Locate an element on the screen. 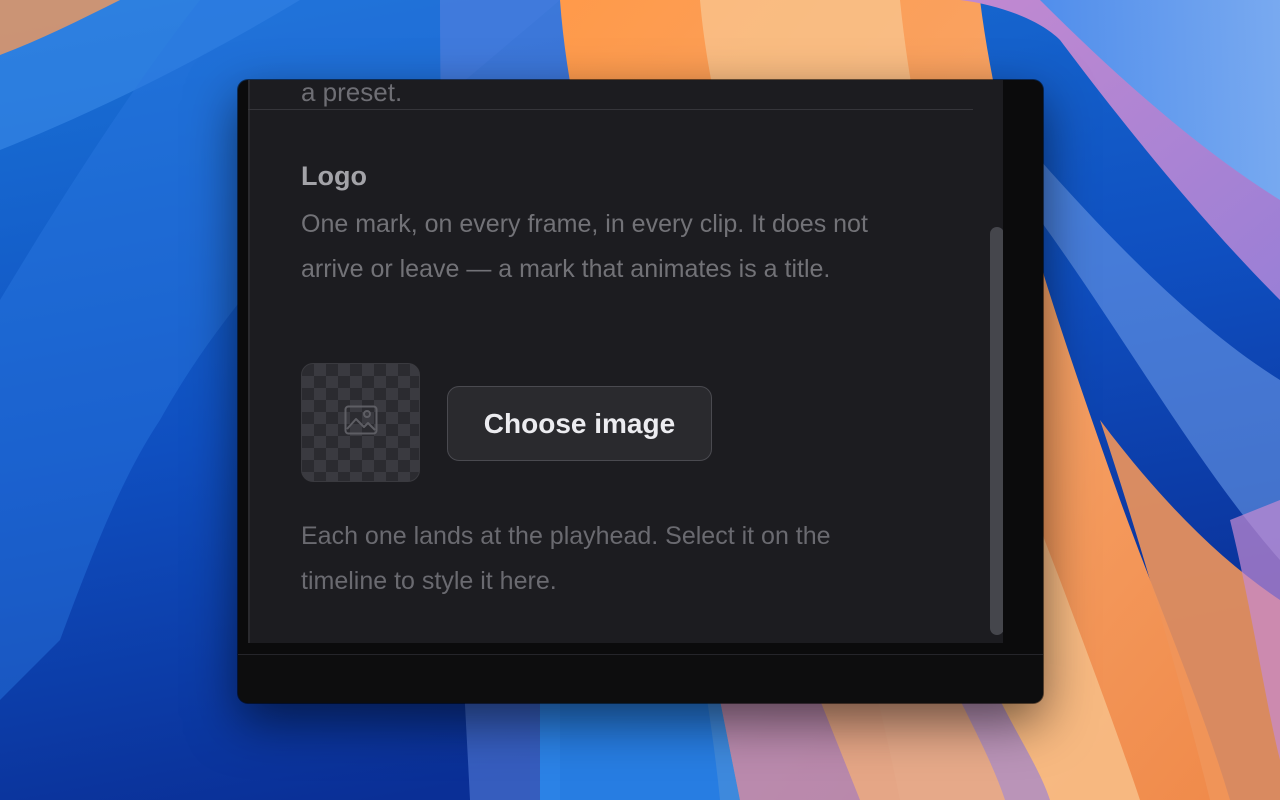 Image resolution: width=1280 pixels, height=800 pixels. scrollbar-thumb is located at coordinates (996, 431).